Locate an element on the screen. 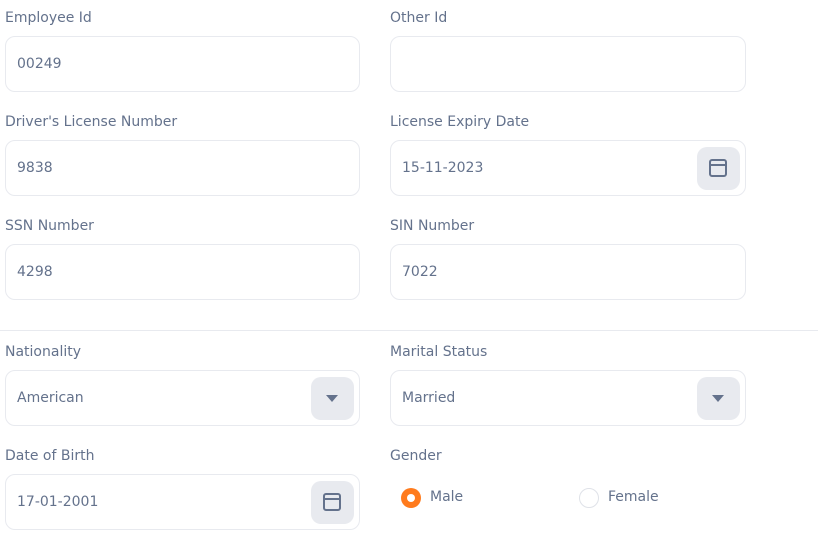  sin-label: SIN Number is located at coordinates (432, 226).